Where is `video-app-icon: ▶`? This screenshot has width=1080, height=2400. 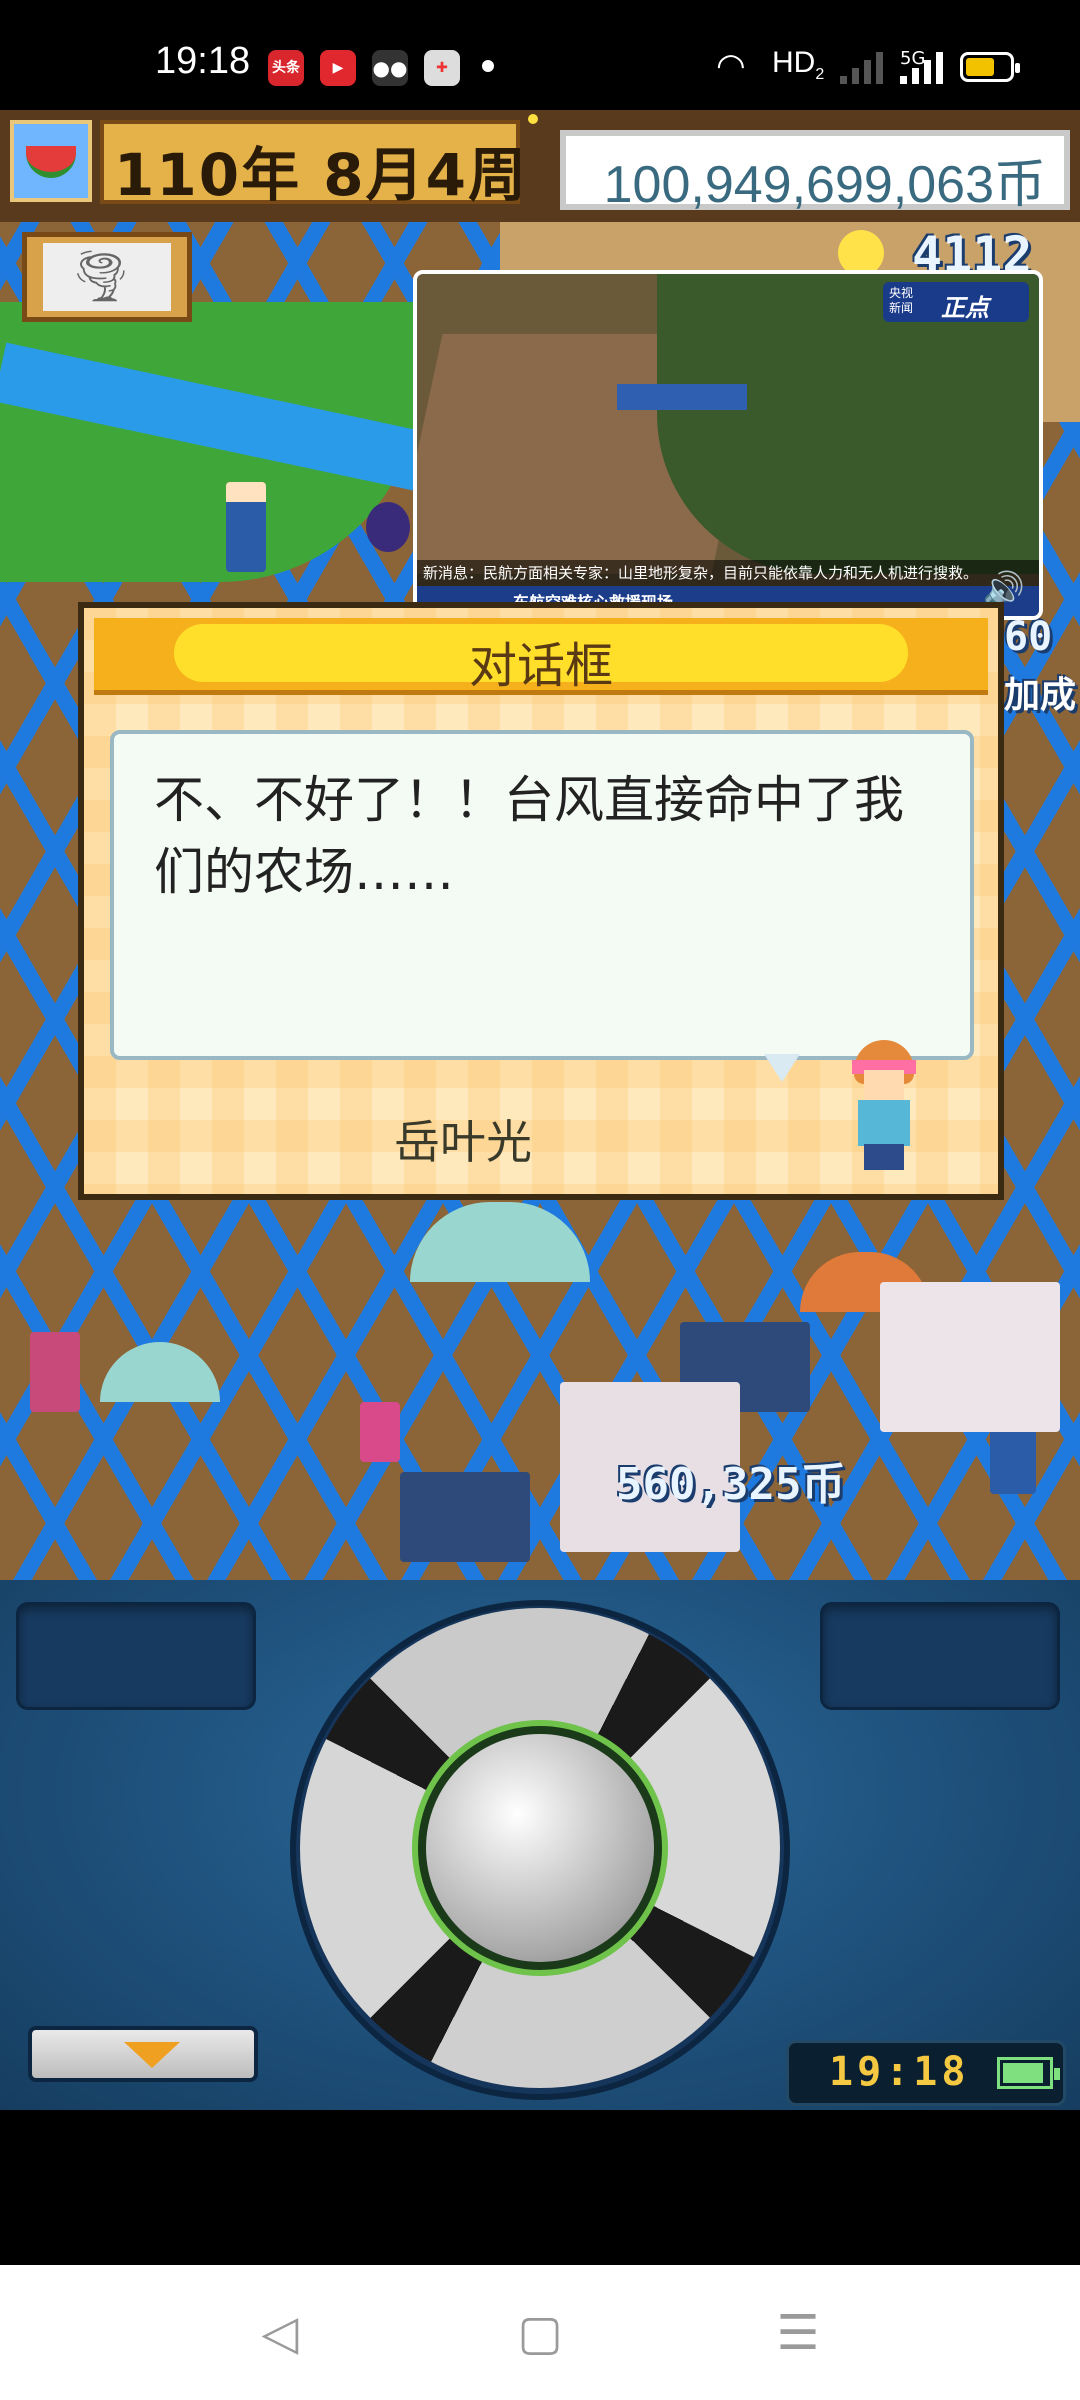
video-app-icon: ▶ is located at coordinates (338, 68).